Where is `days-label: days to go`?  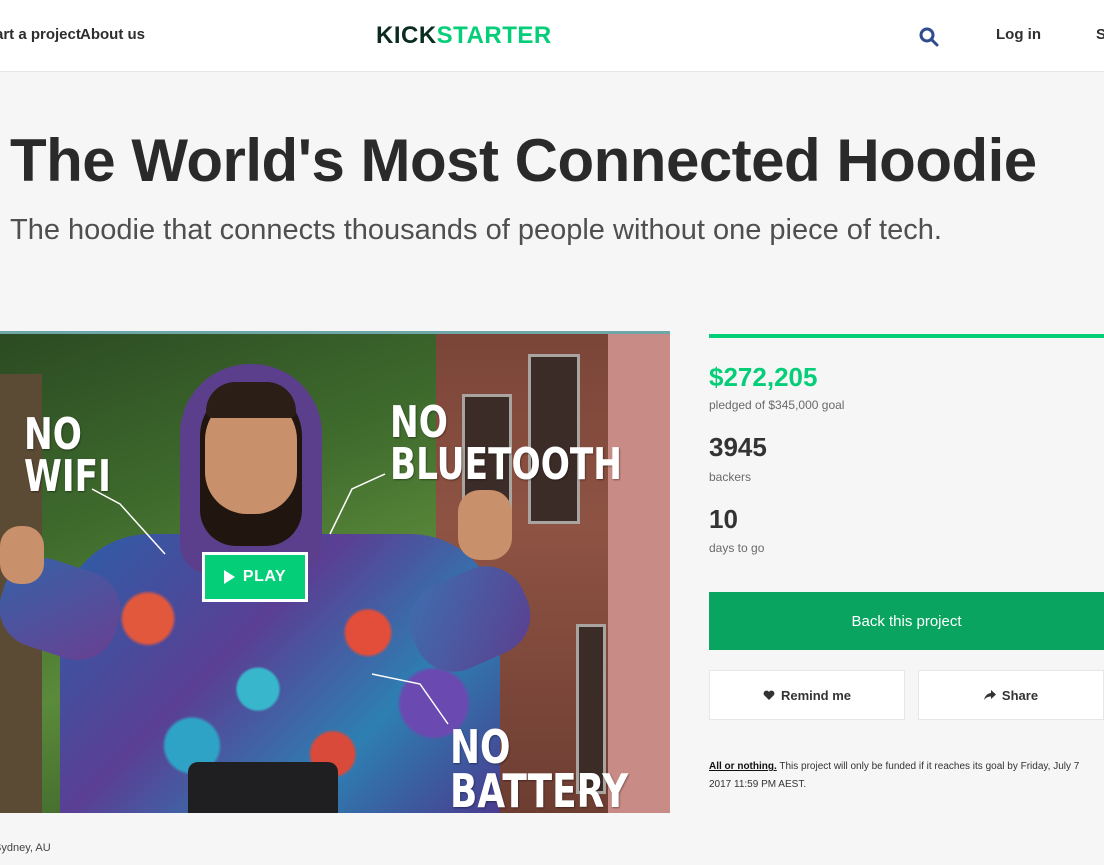 days-label: days to go is located at coordinates (737, 548).